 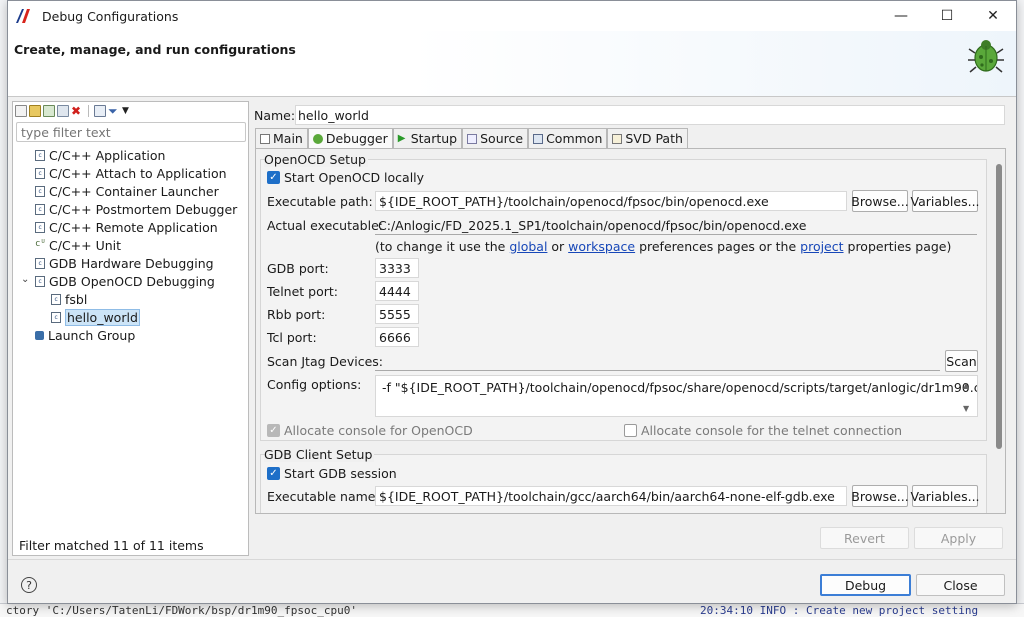 I want to click on title-bar: Debug Configurations — ☐ ✕, so click(x=512, y=16).